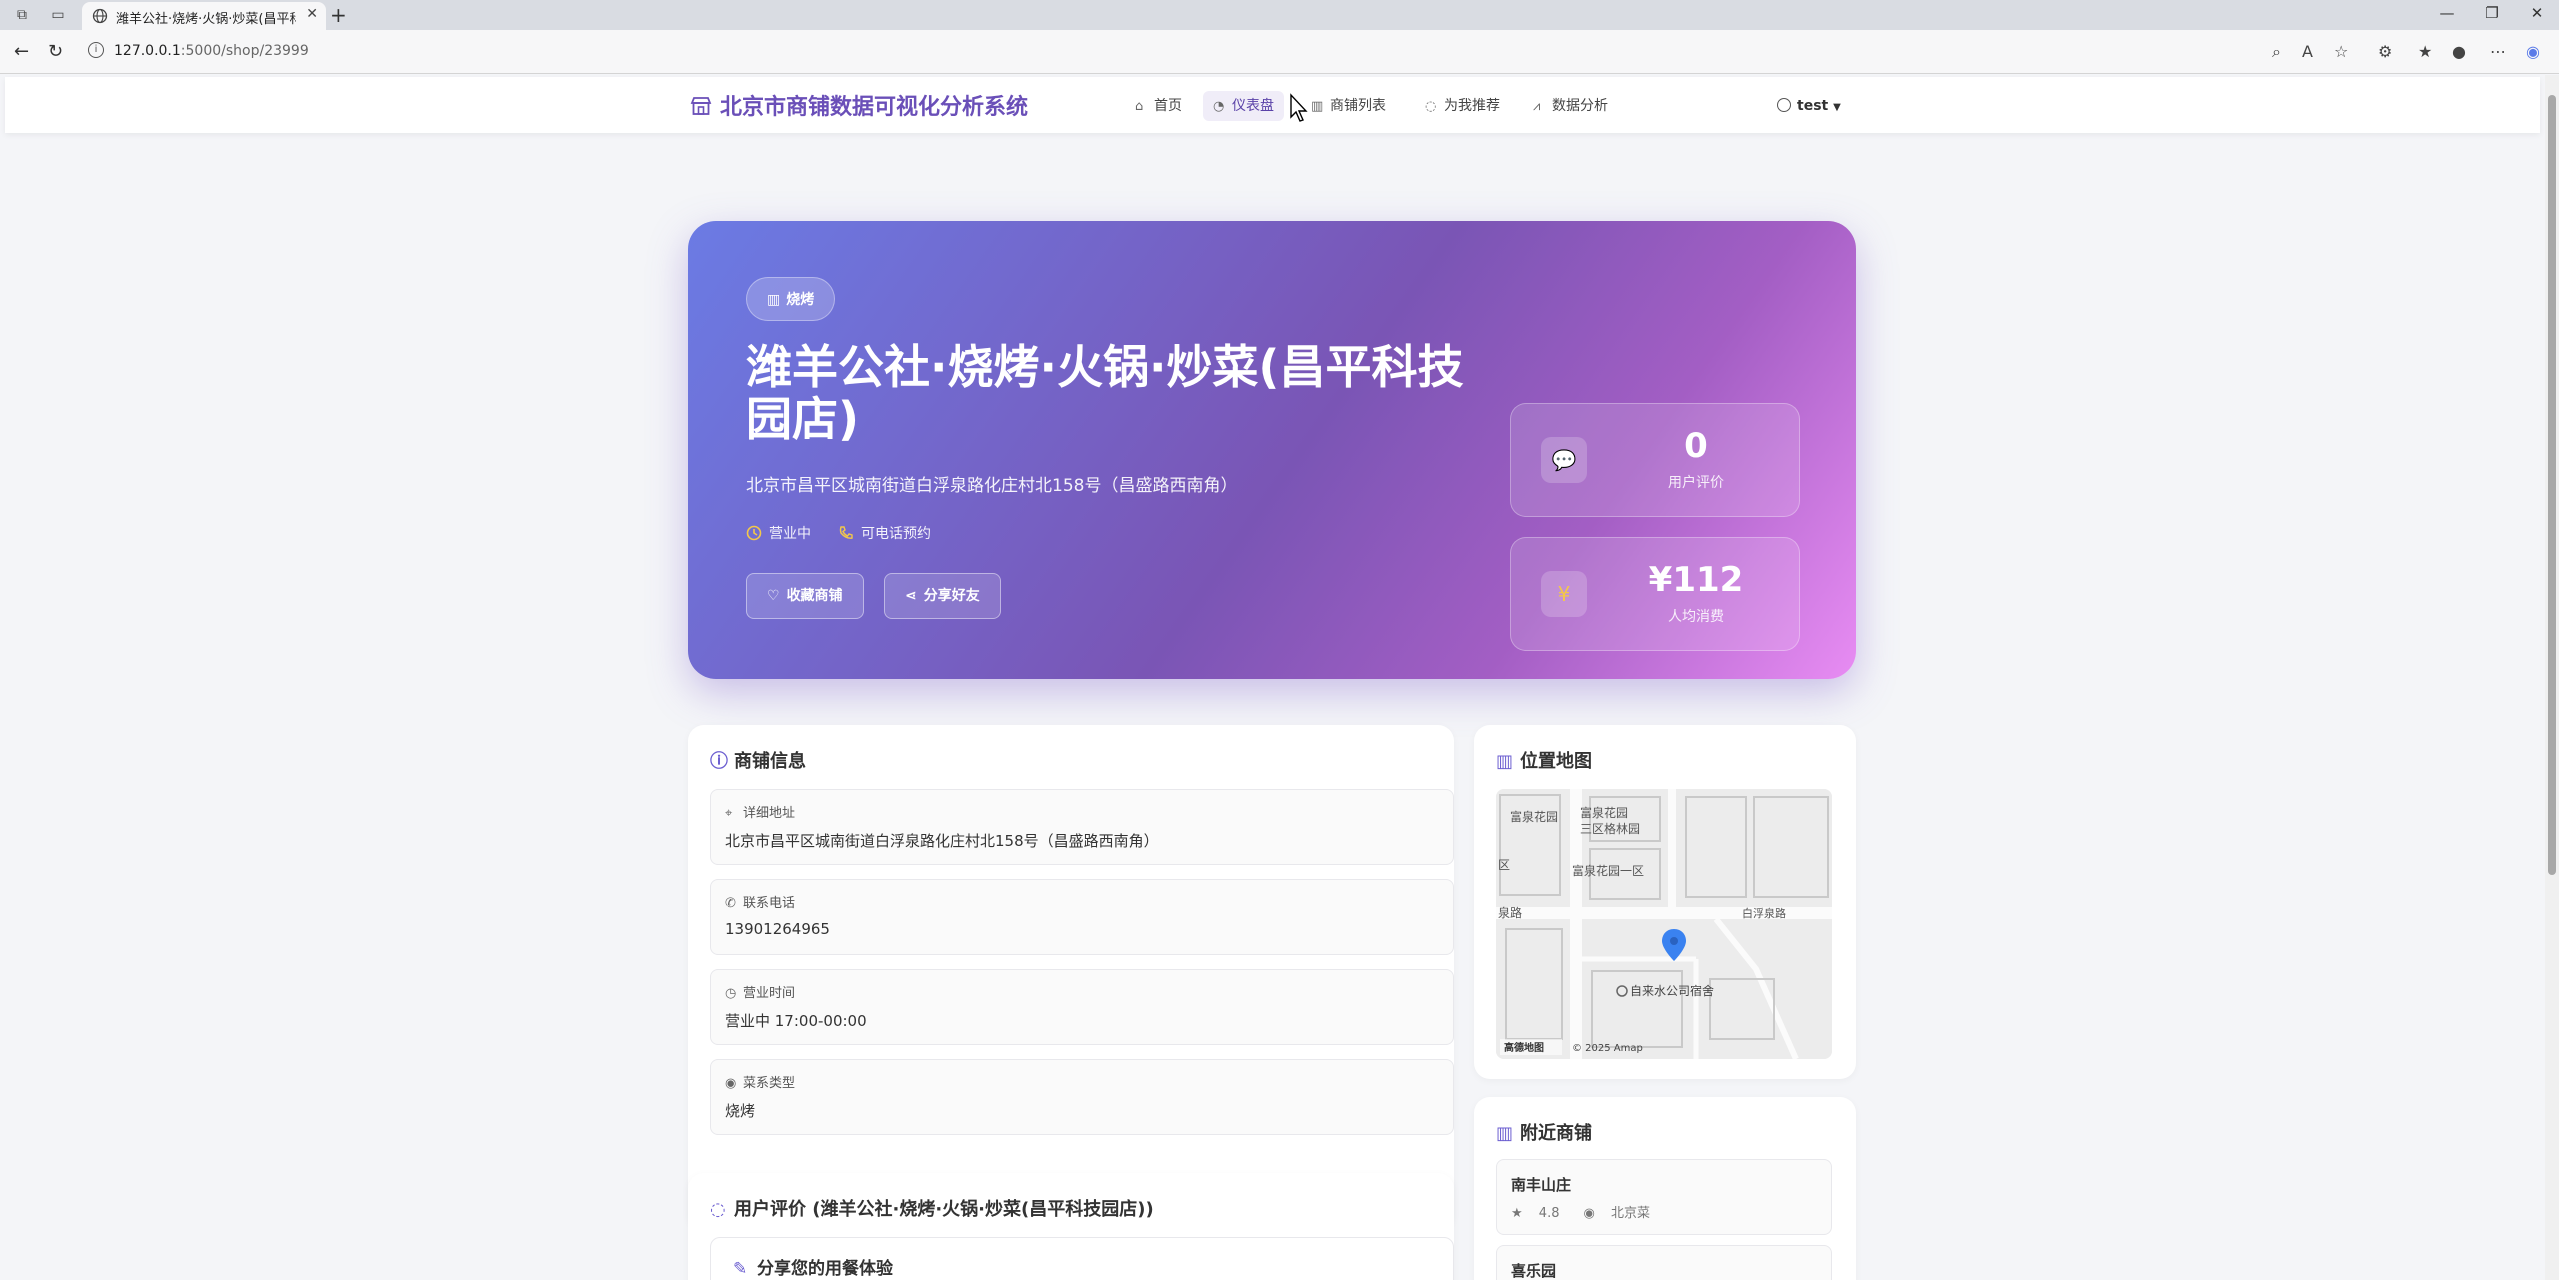  What do you see at coordinates (1764, 913) in the screenshot?
I see `svg-text: 白浮泉路` at bounding box center [1764, 913].